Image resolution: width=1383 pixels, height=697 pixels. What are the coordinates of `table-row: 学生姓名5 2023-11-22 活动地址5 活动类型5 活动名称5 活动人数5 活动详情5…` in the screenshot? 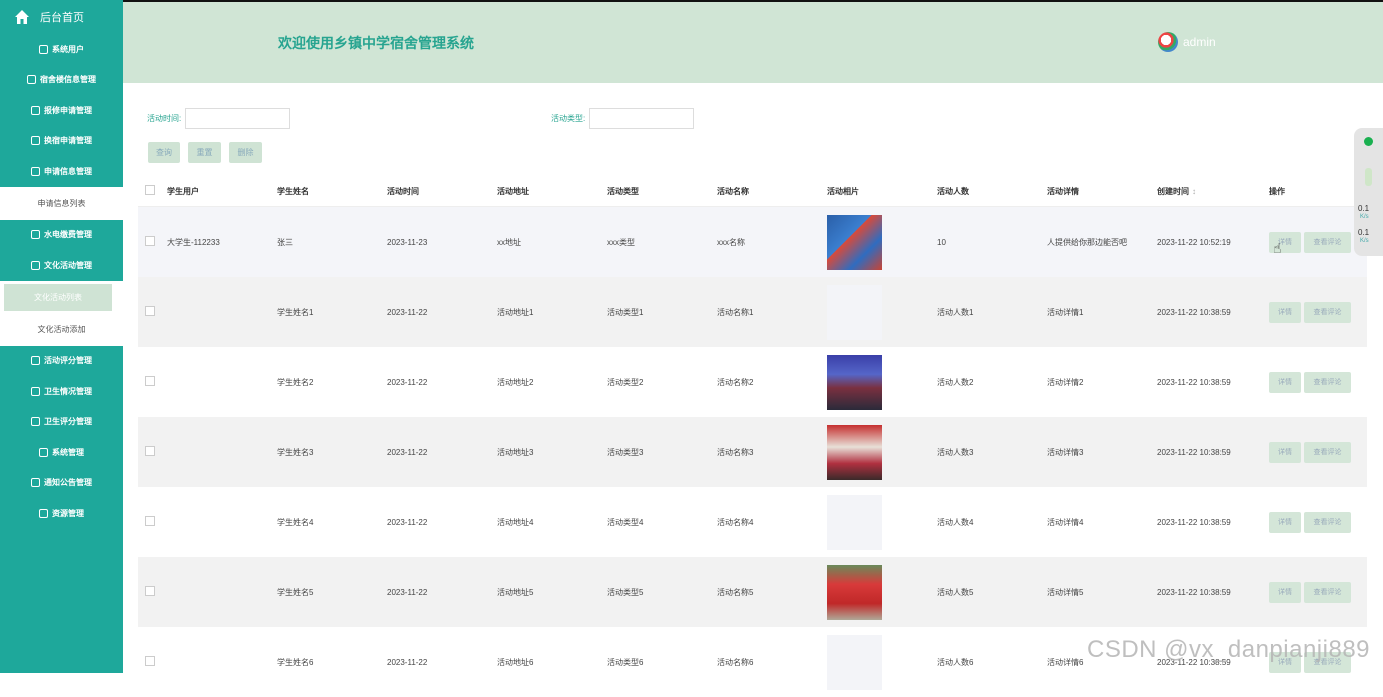 It's located at (752, 592).